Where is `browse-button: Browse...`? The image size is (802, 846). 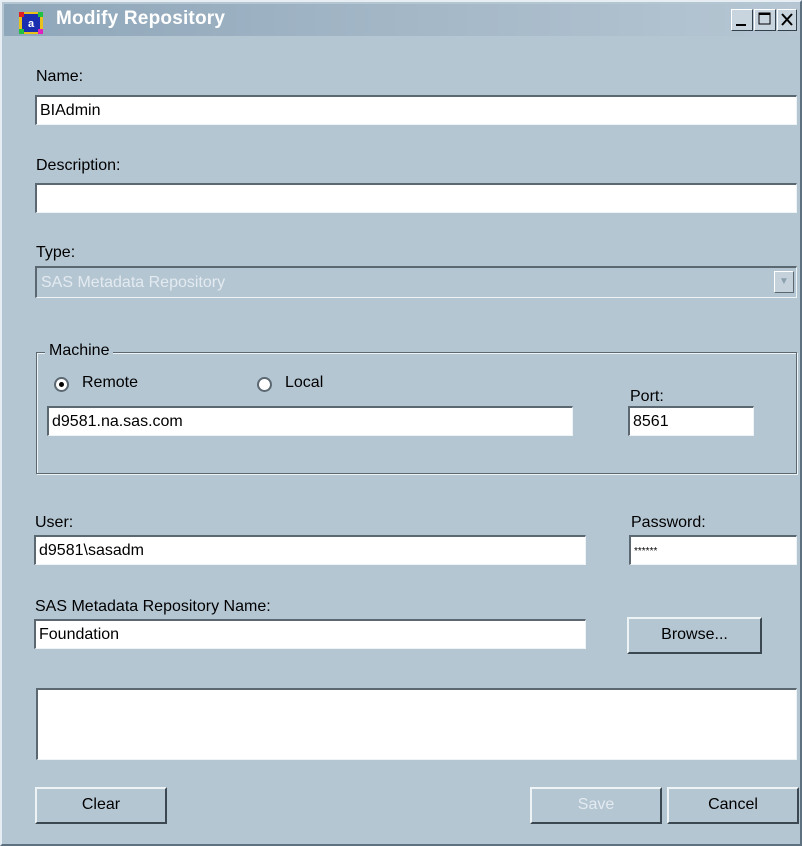
browse-button: Browse... is located at coordinates (694, 635).